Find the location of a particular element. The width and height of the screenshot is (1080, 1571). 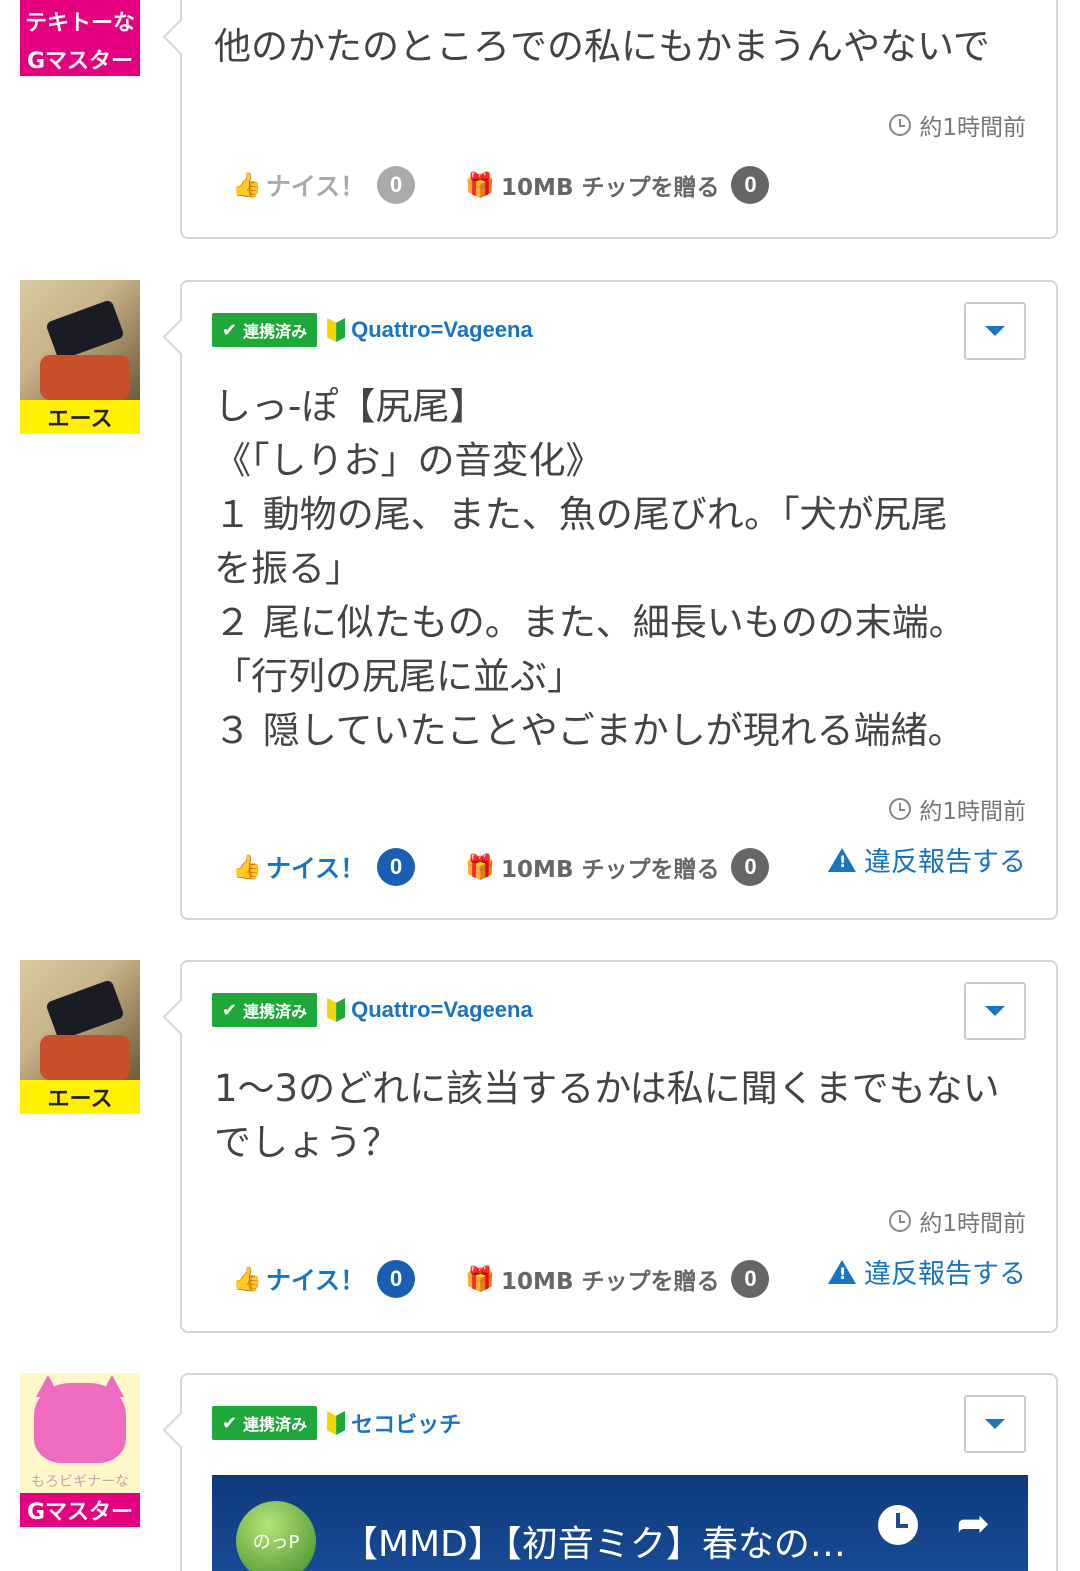

share-icon: ➦ is located at coordinates (973, 1524).